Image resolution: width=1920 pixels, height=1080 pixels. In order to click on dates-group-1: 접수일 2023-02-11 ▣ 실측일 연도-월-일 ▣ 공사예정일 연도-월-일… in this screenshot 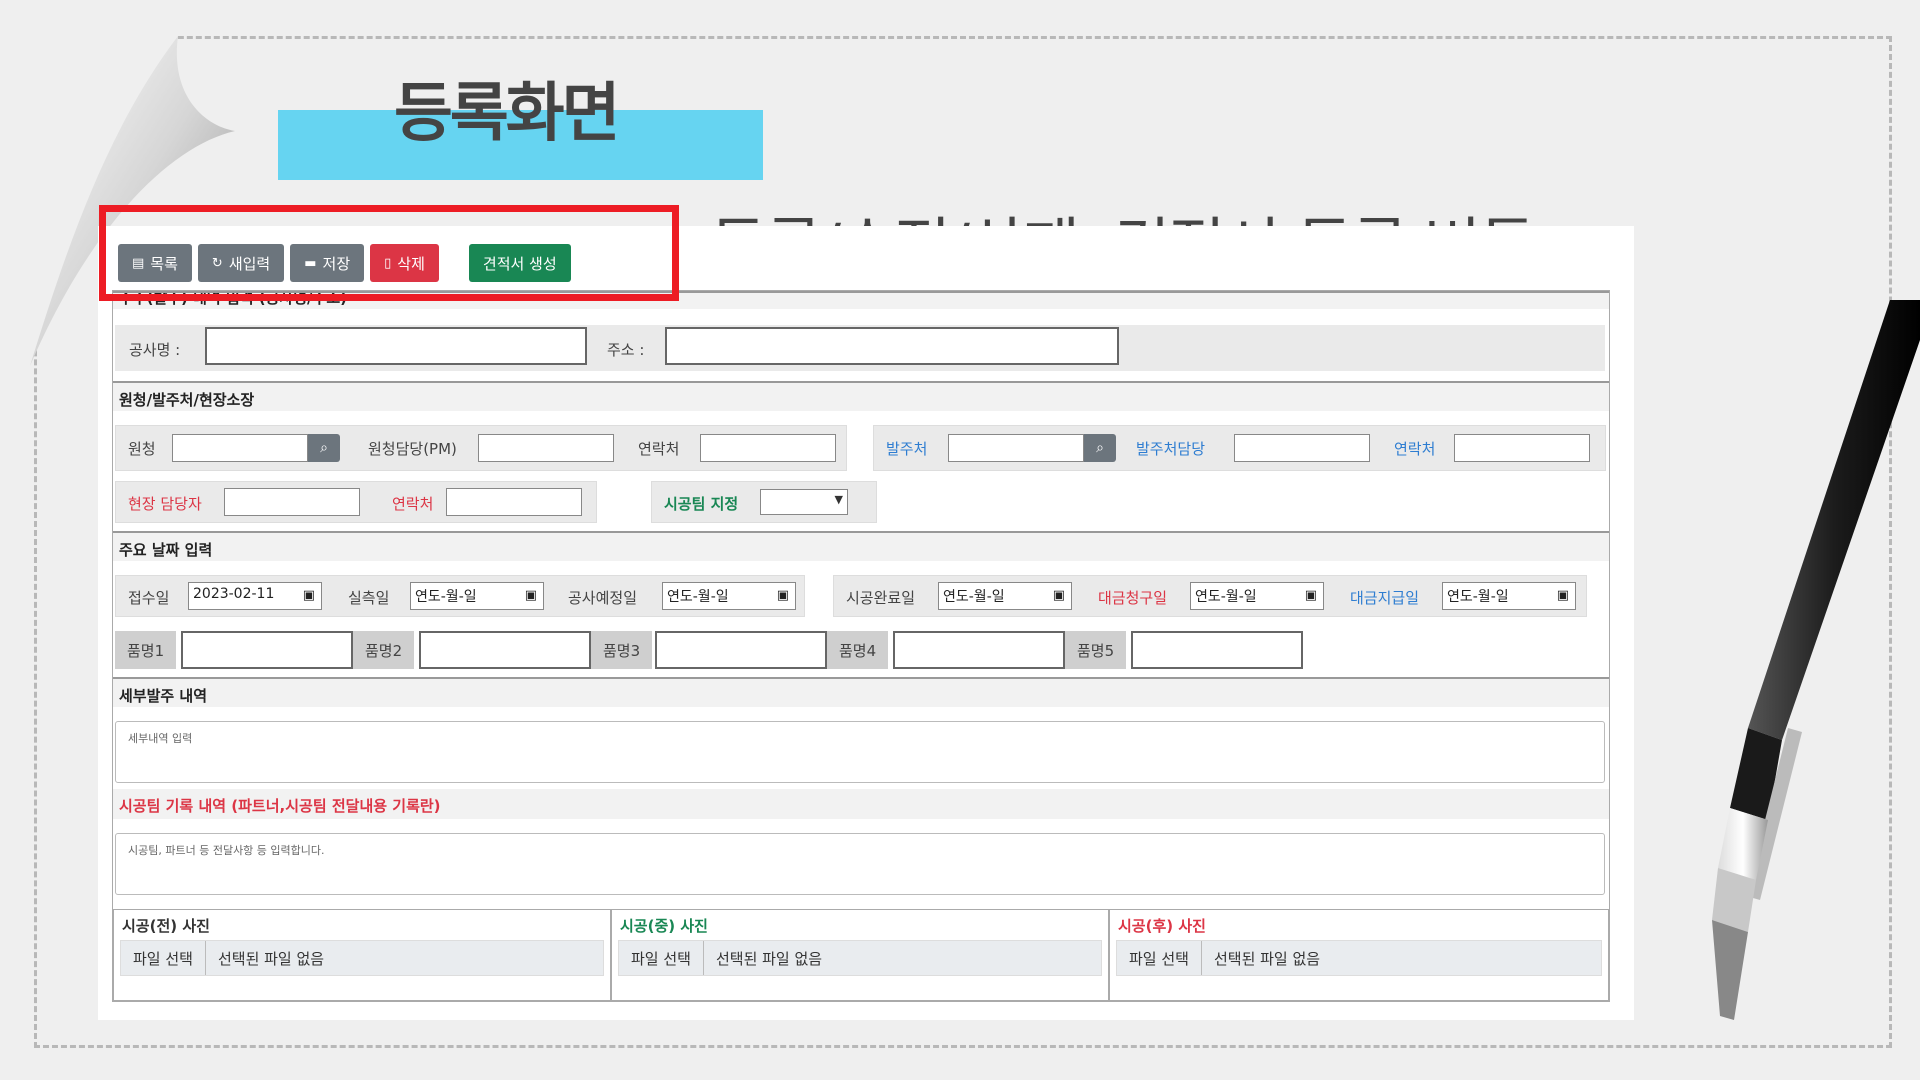, I will do `click(460, 596)`.